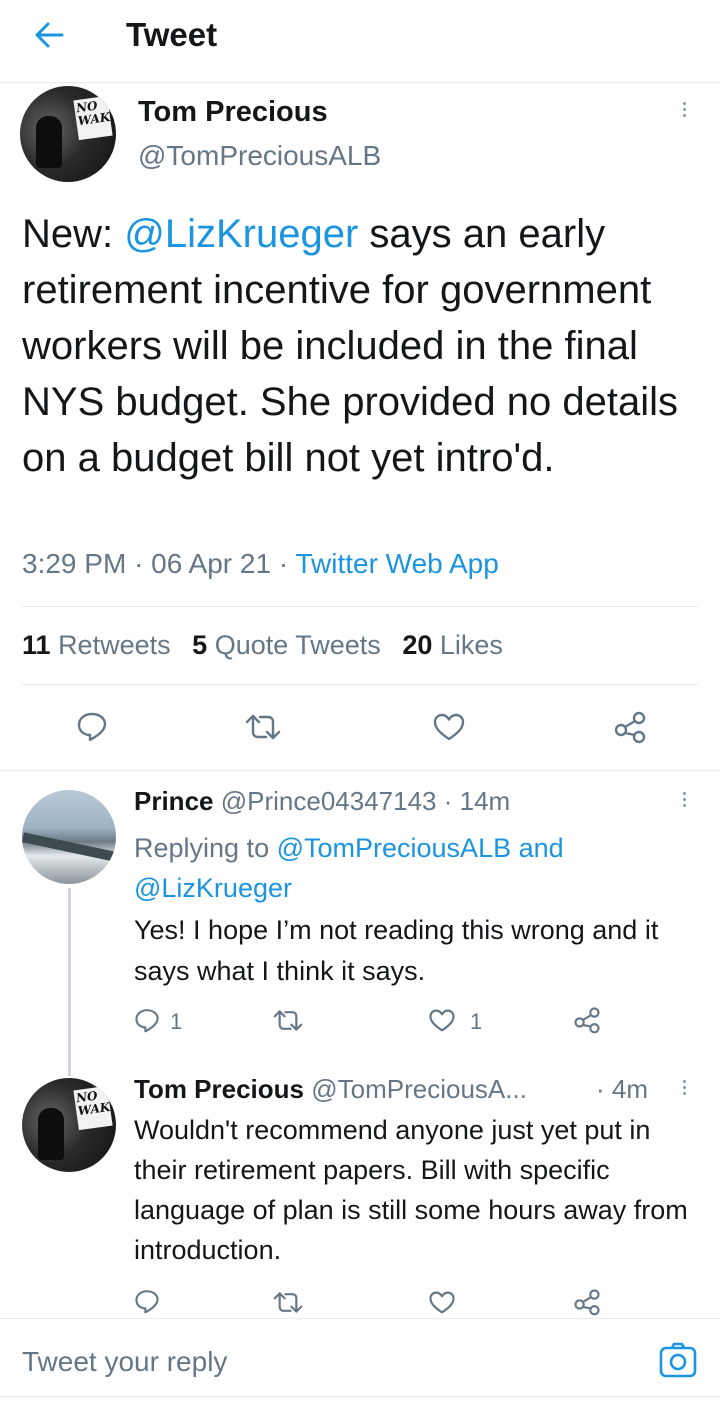 The image size is (720, 1410). Describe the element at coordinates (73, 234) in the screenshot. I see `tweet-text-prefix: New:` at that location.